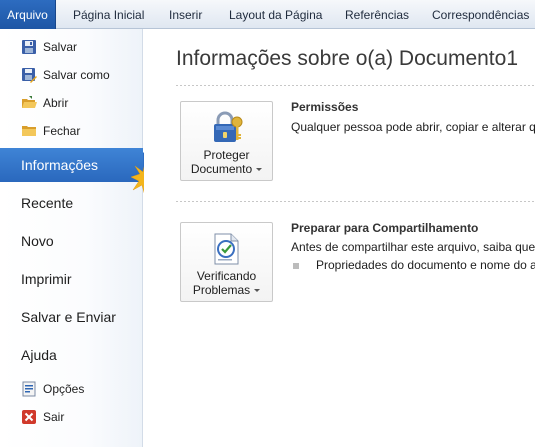 This screenshot has width=535, height=447. What do you see at coordinates (64, 389) in the screenshot?
I see `nav-item-label: Opções` at bounding box center [64, 389].